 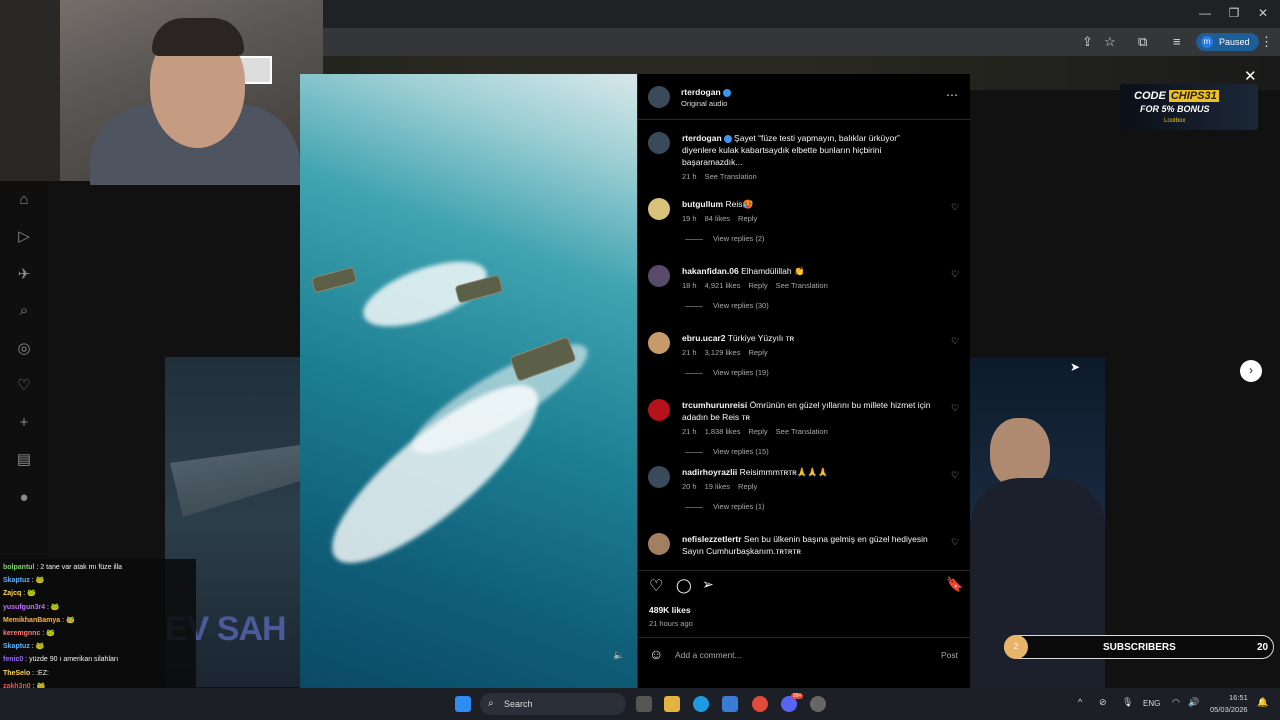 I want to click on author-name: rterdogan, so click(x=706, y=92).